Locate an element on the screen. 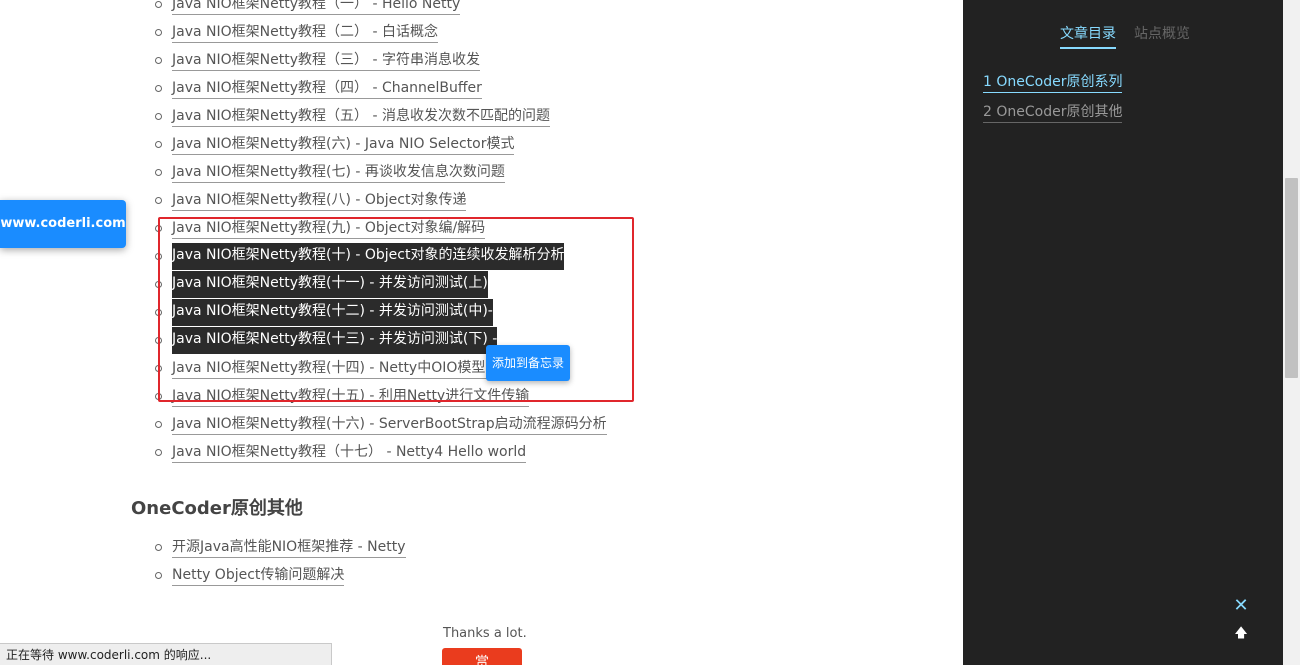 The image size is (1300, 666). back-to-top-icon: 🡅 is located at coordinates (1241, 634).